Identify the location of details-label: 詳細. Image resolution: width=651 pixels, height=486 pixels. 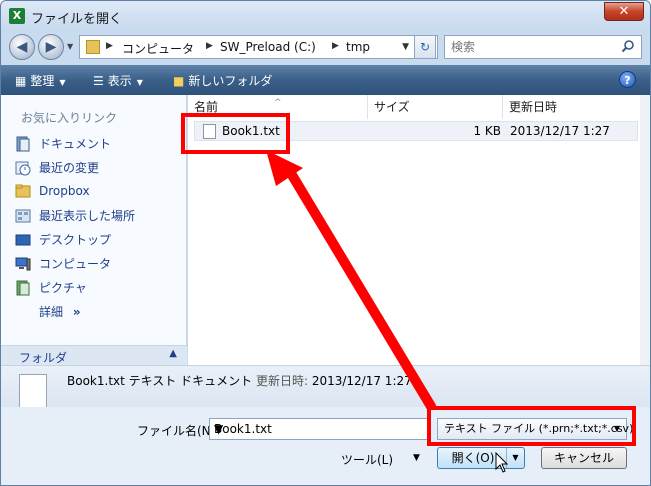
(51, 312).